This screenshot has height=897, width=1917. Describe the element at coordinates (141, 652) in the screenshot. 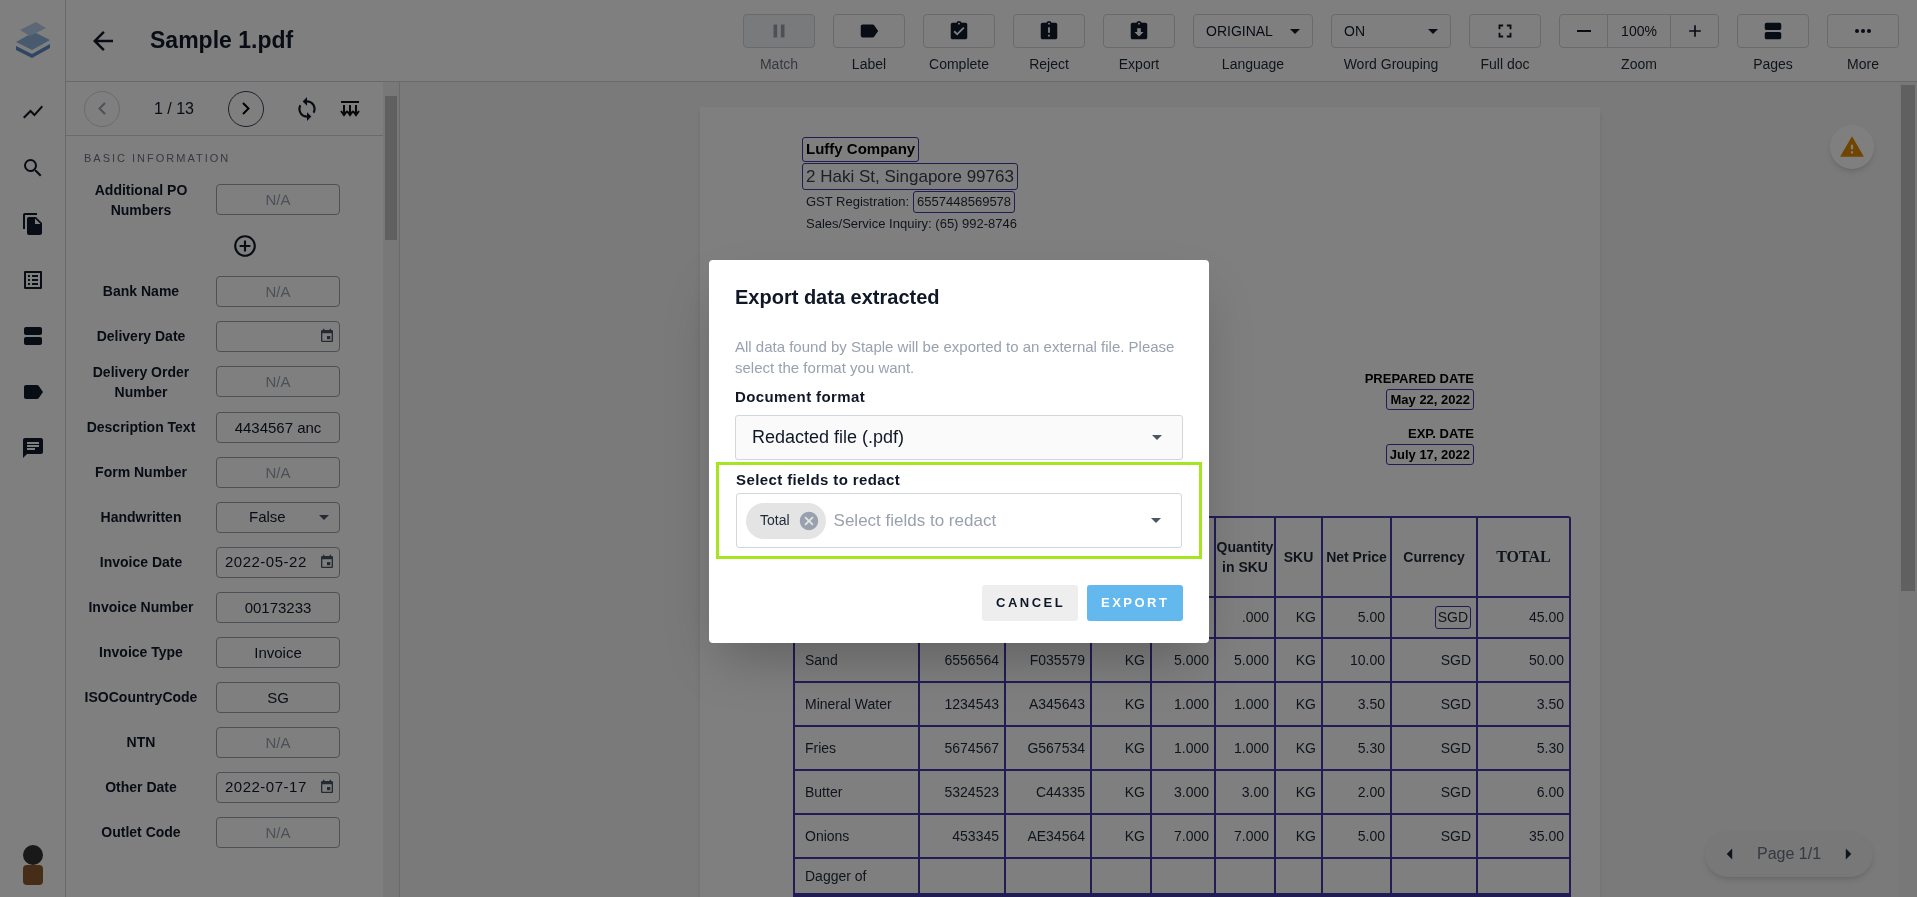

I see `field-label: Invoice Type` at that location.